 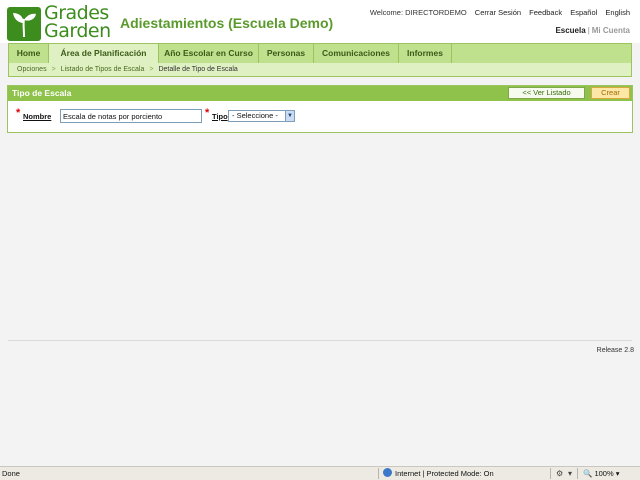 I want to click on tab-communications: Comunicaciones, so click(x=356, y=53).